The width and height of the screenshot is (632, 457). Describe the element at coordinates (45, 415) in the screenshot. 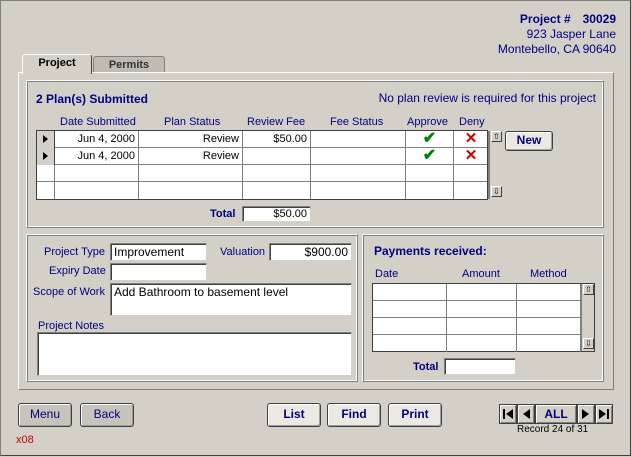

I see `menu-button: Menu` at that location.